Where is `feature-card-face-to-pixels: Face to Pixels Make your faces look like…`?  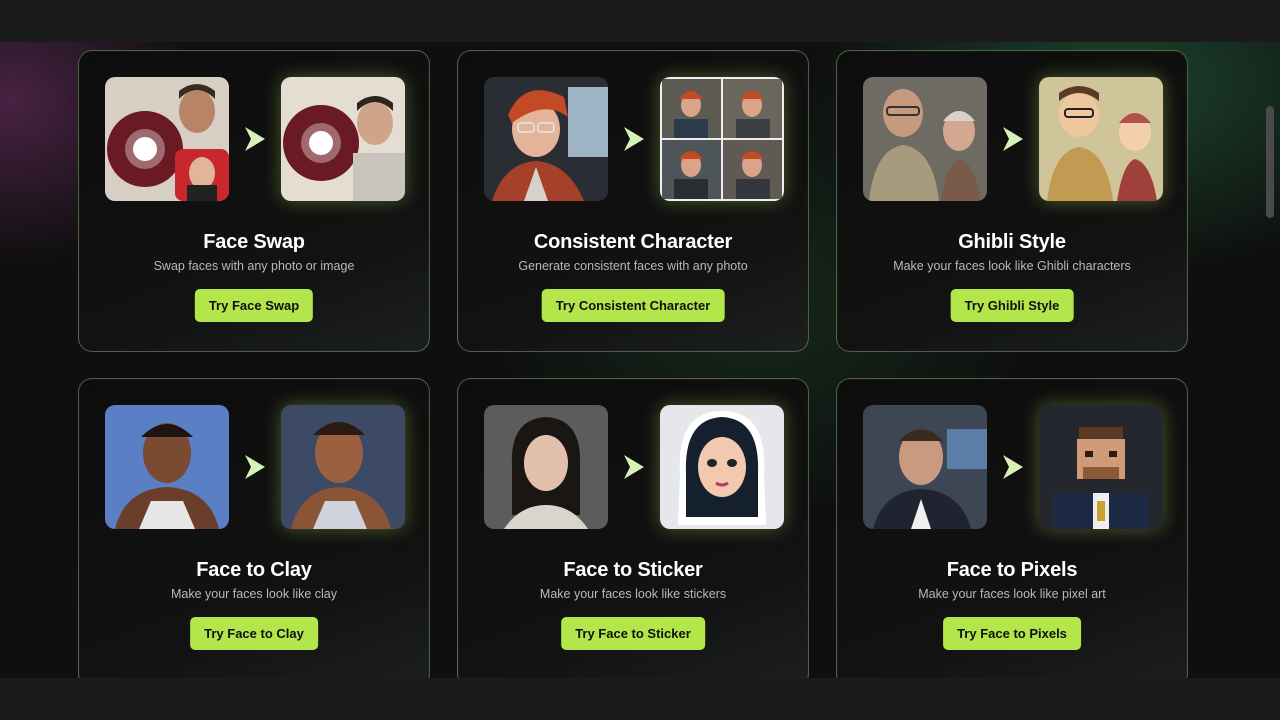 feature-card-face-to-pixels: Face to Pixels Make your faces look like… is located at coordinates (1012, 528).